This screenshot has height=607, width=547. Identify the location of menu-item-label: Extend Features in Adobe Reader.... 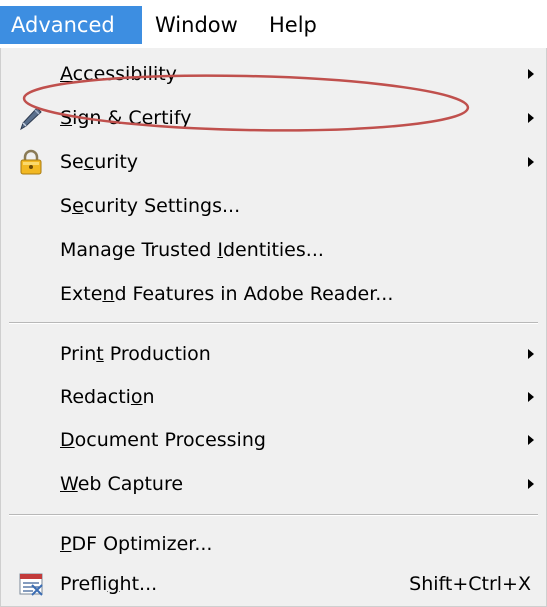
(227, 294).